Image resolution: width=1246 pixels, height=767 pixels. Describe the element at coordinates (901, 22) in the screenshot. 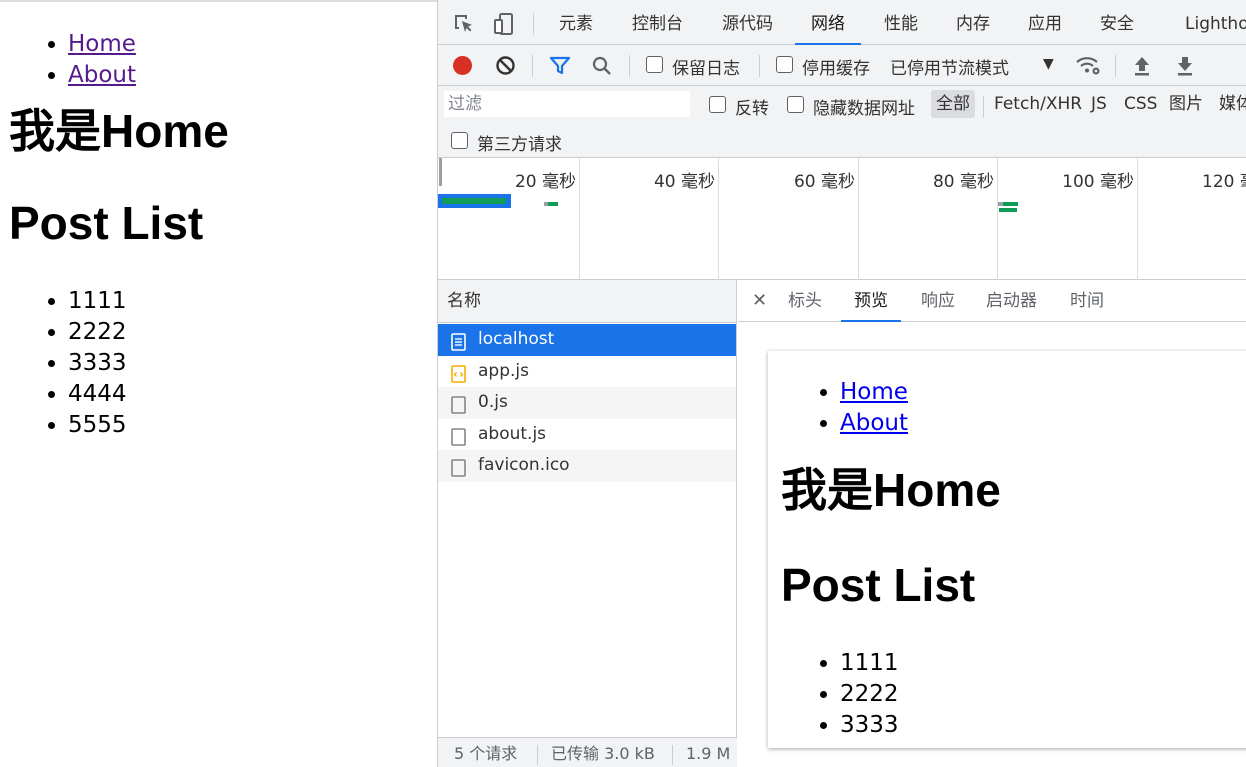

I see `tab-performance: 性能` at that location.